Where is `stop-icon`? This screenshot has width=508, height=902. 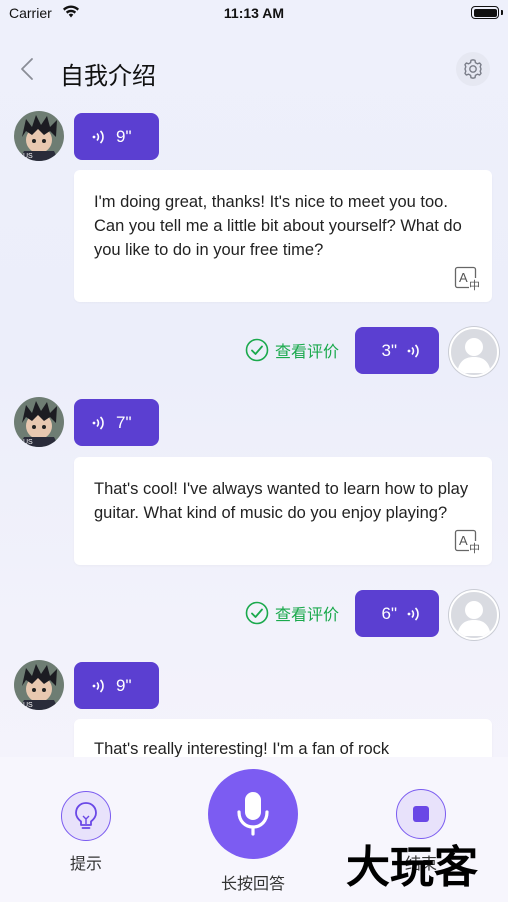 stop-icon is located at coordinates (421, 814).